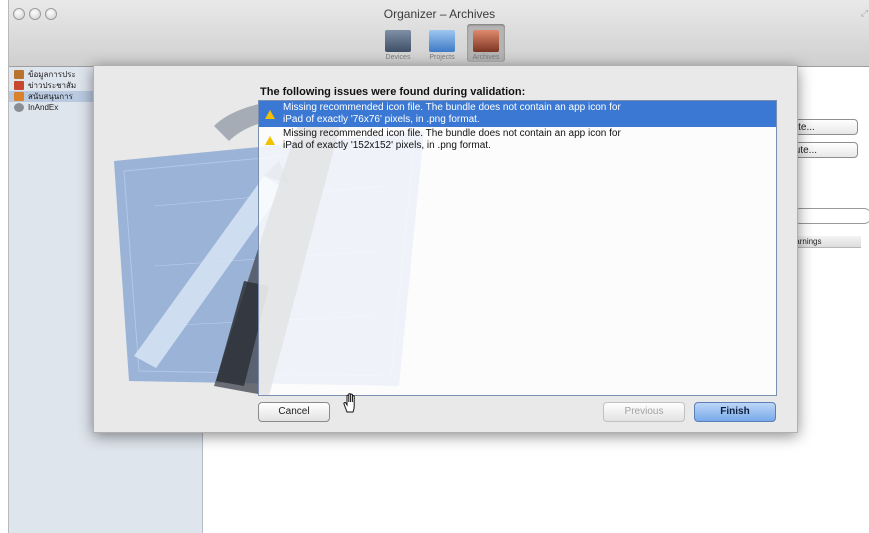  I want to click on toolbar-devices-label: Devices, so click(398, 57).